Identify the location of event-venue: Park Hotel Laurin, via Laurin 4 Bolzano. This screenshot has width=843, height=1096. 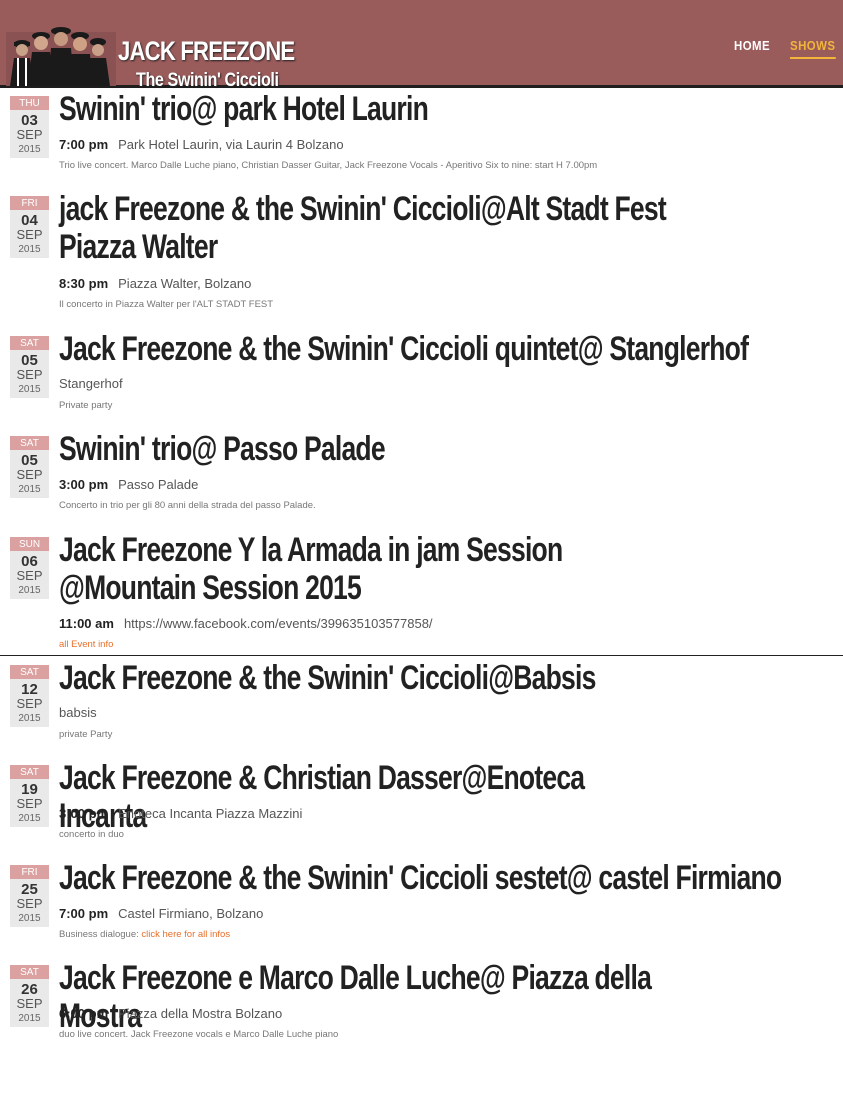
(231, 144).